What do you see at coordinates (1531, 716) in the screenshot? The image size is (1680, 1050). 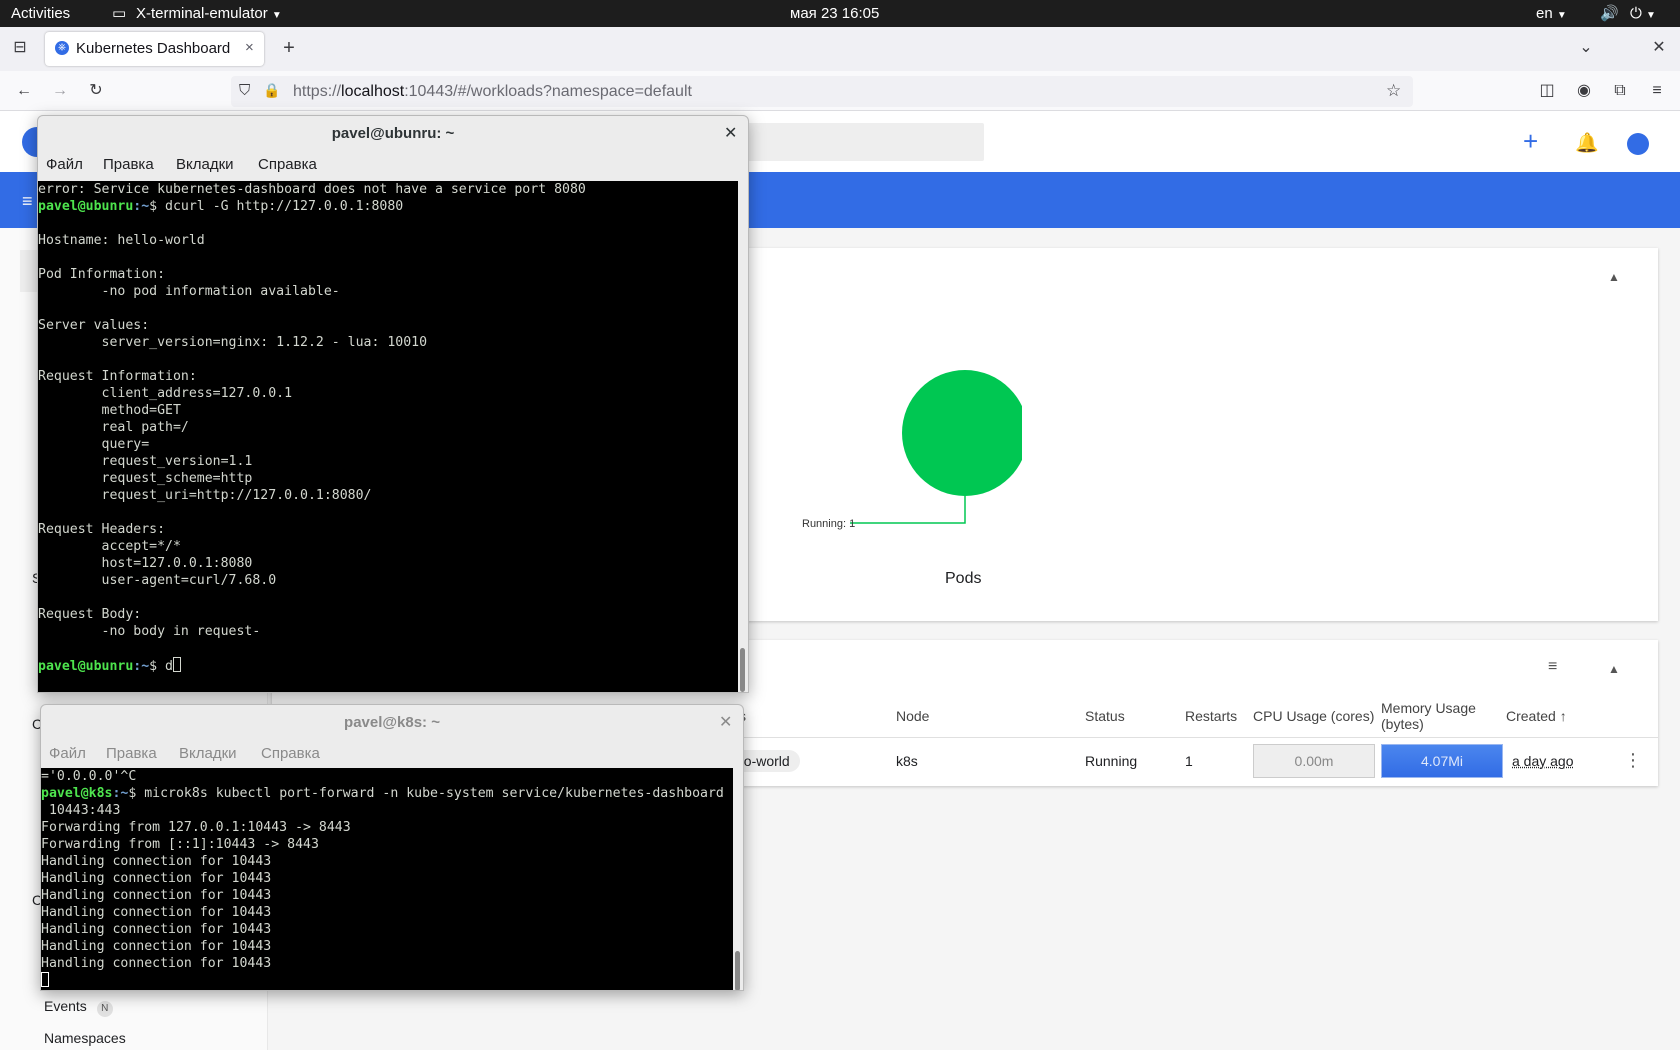 I see `column-header-created-label: Created` at bounding box center [1531, 716].